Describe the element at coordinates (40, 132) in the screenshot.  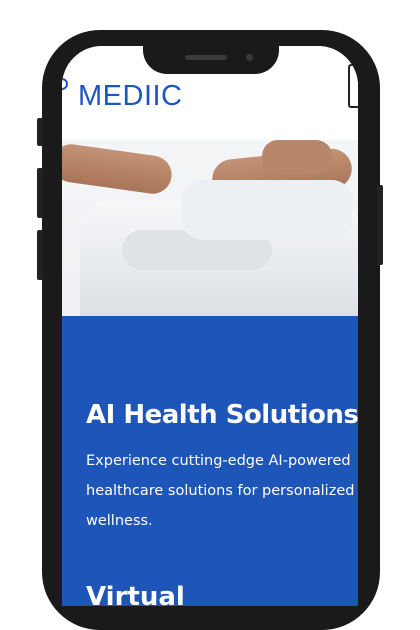
I see `phone-side-button` at that location.